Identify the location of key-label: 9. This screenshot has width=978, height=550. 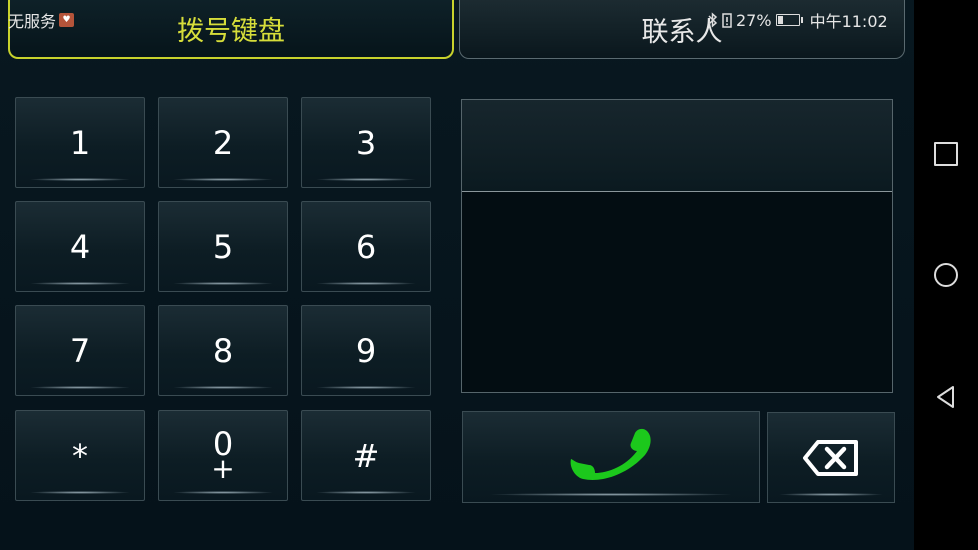
(366, 350).